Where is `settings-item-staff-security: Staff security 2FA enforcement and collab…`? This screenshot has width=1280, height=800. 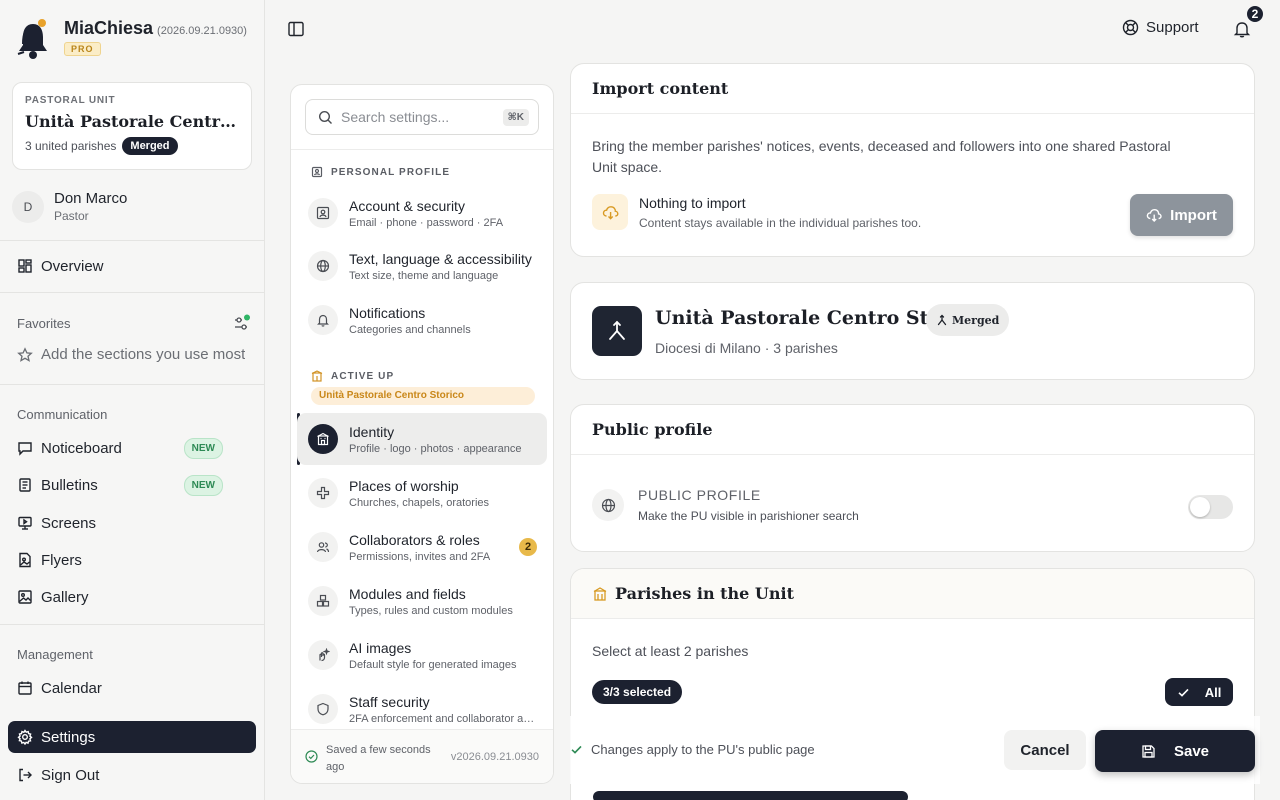 settings-item-staff-security: Staff security 2FA enforcement and collab… is located at coordinates (422, 709).